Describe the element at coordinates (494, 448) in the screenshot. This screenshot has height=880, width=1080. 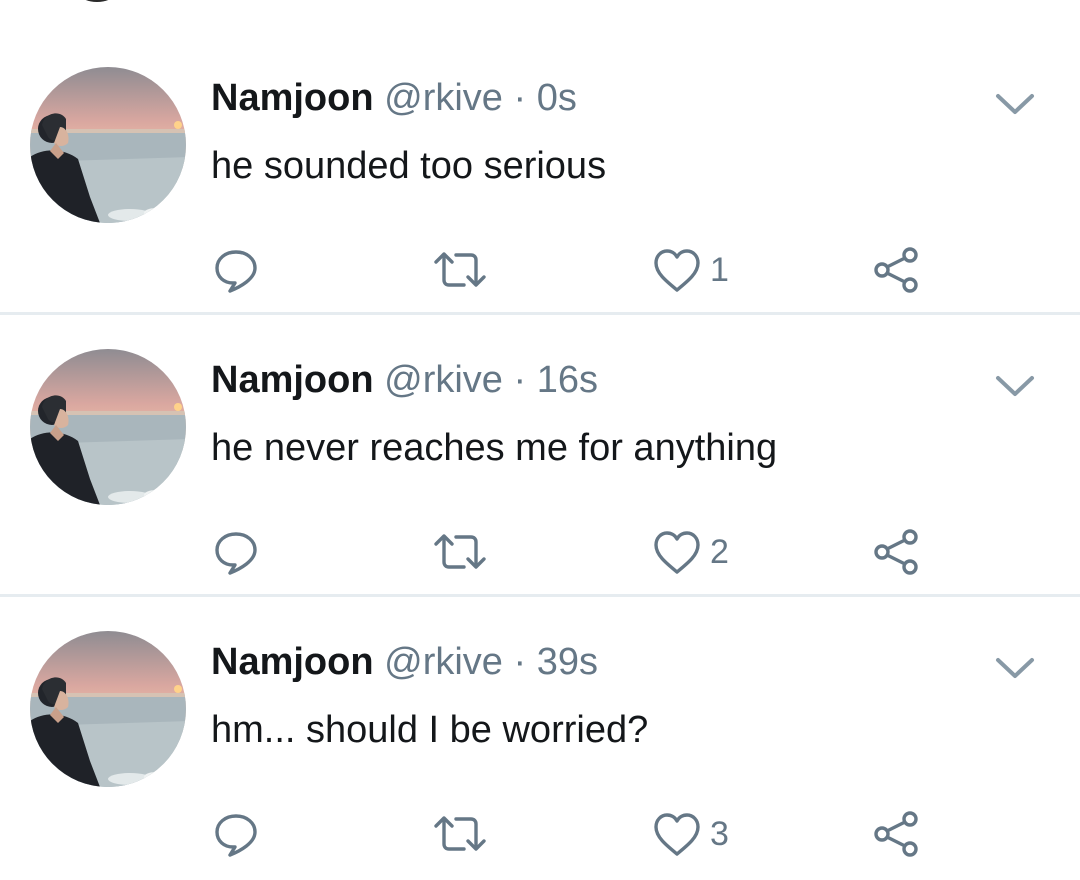
I see `tweet-text: he never reaches me for anything` at that location.